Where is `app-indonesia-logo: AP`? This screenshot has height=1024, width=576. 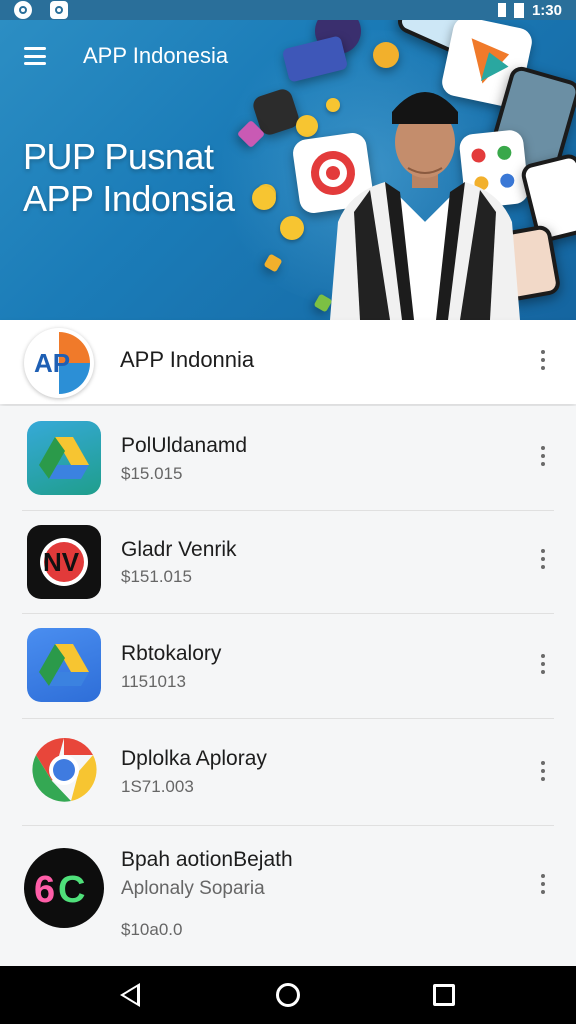 app-indonesia-logo: AP is located at coordinates (59, 363).